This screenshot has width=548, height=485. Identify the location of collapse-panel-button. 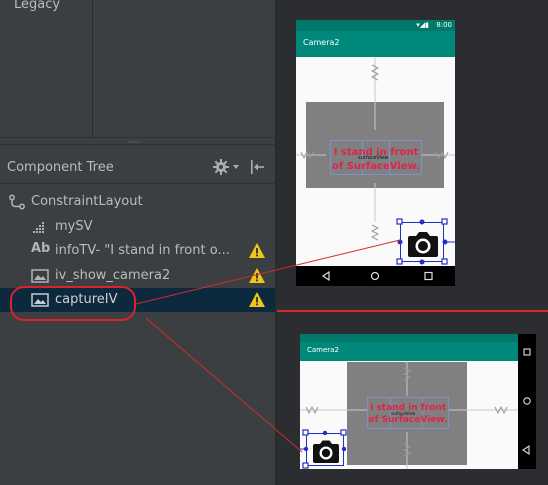
(257, 167).